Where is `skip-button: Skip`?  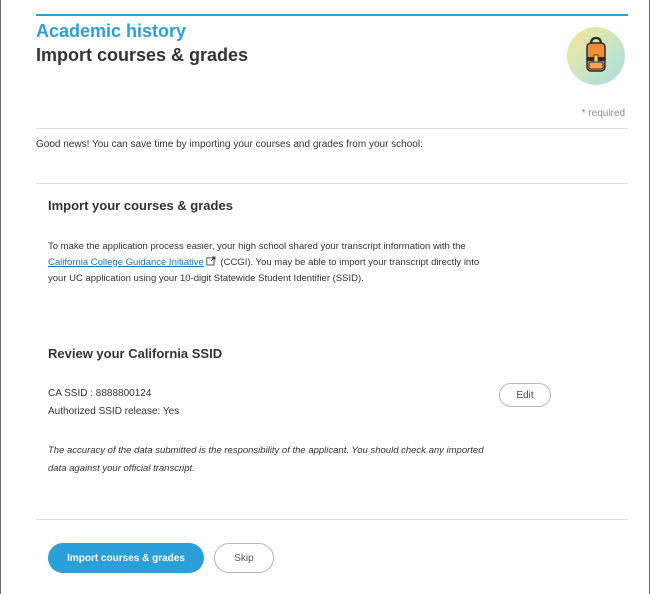 skip-button: Skip is located at coordinates (244, 558).